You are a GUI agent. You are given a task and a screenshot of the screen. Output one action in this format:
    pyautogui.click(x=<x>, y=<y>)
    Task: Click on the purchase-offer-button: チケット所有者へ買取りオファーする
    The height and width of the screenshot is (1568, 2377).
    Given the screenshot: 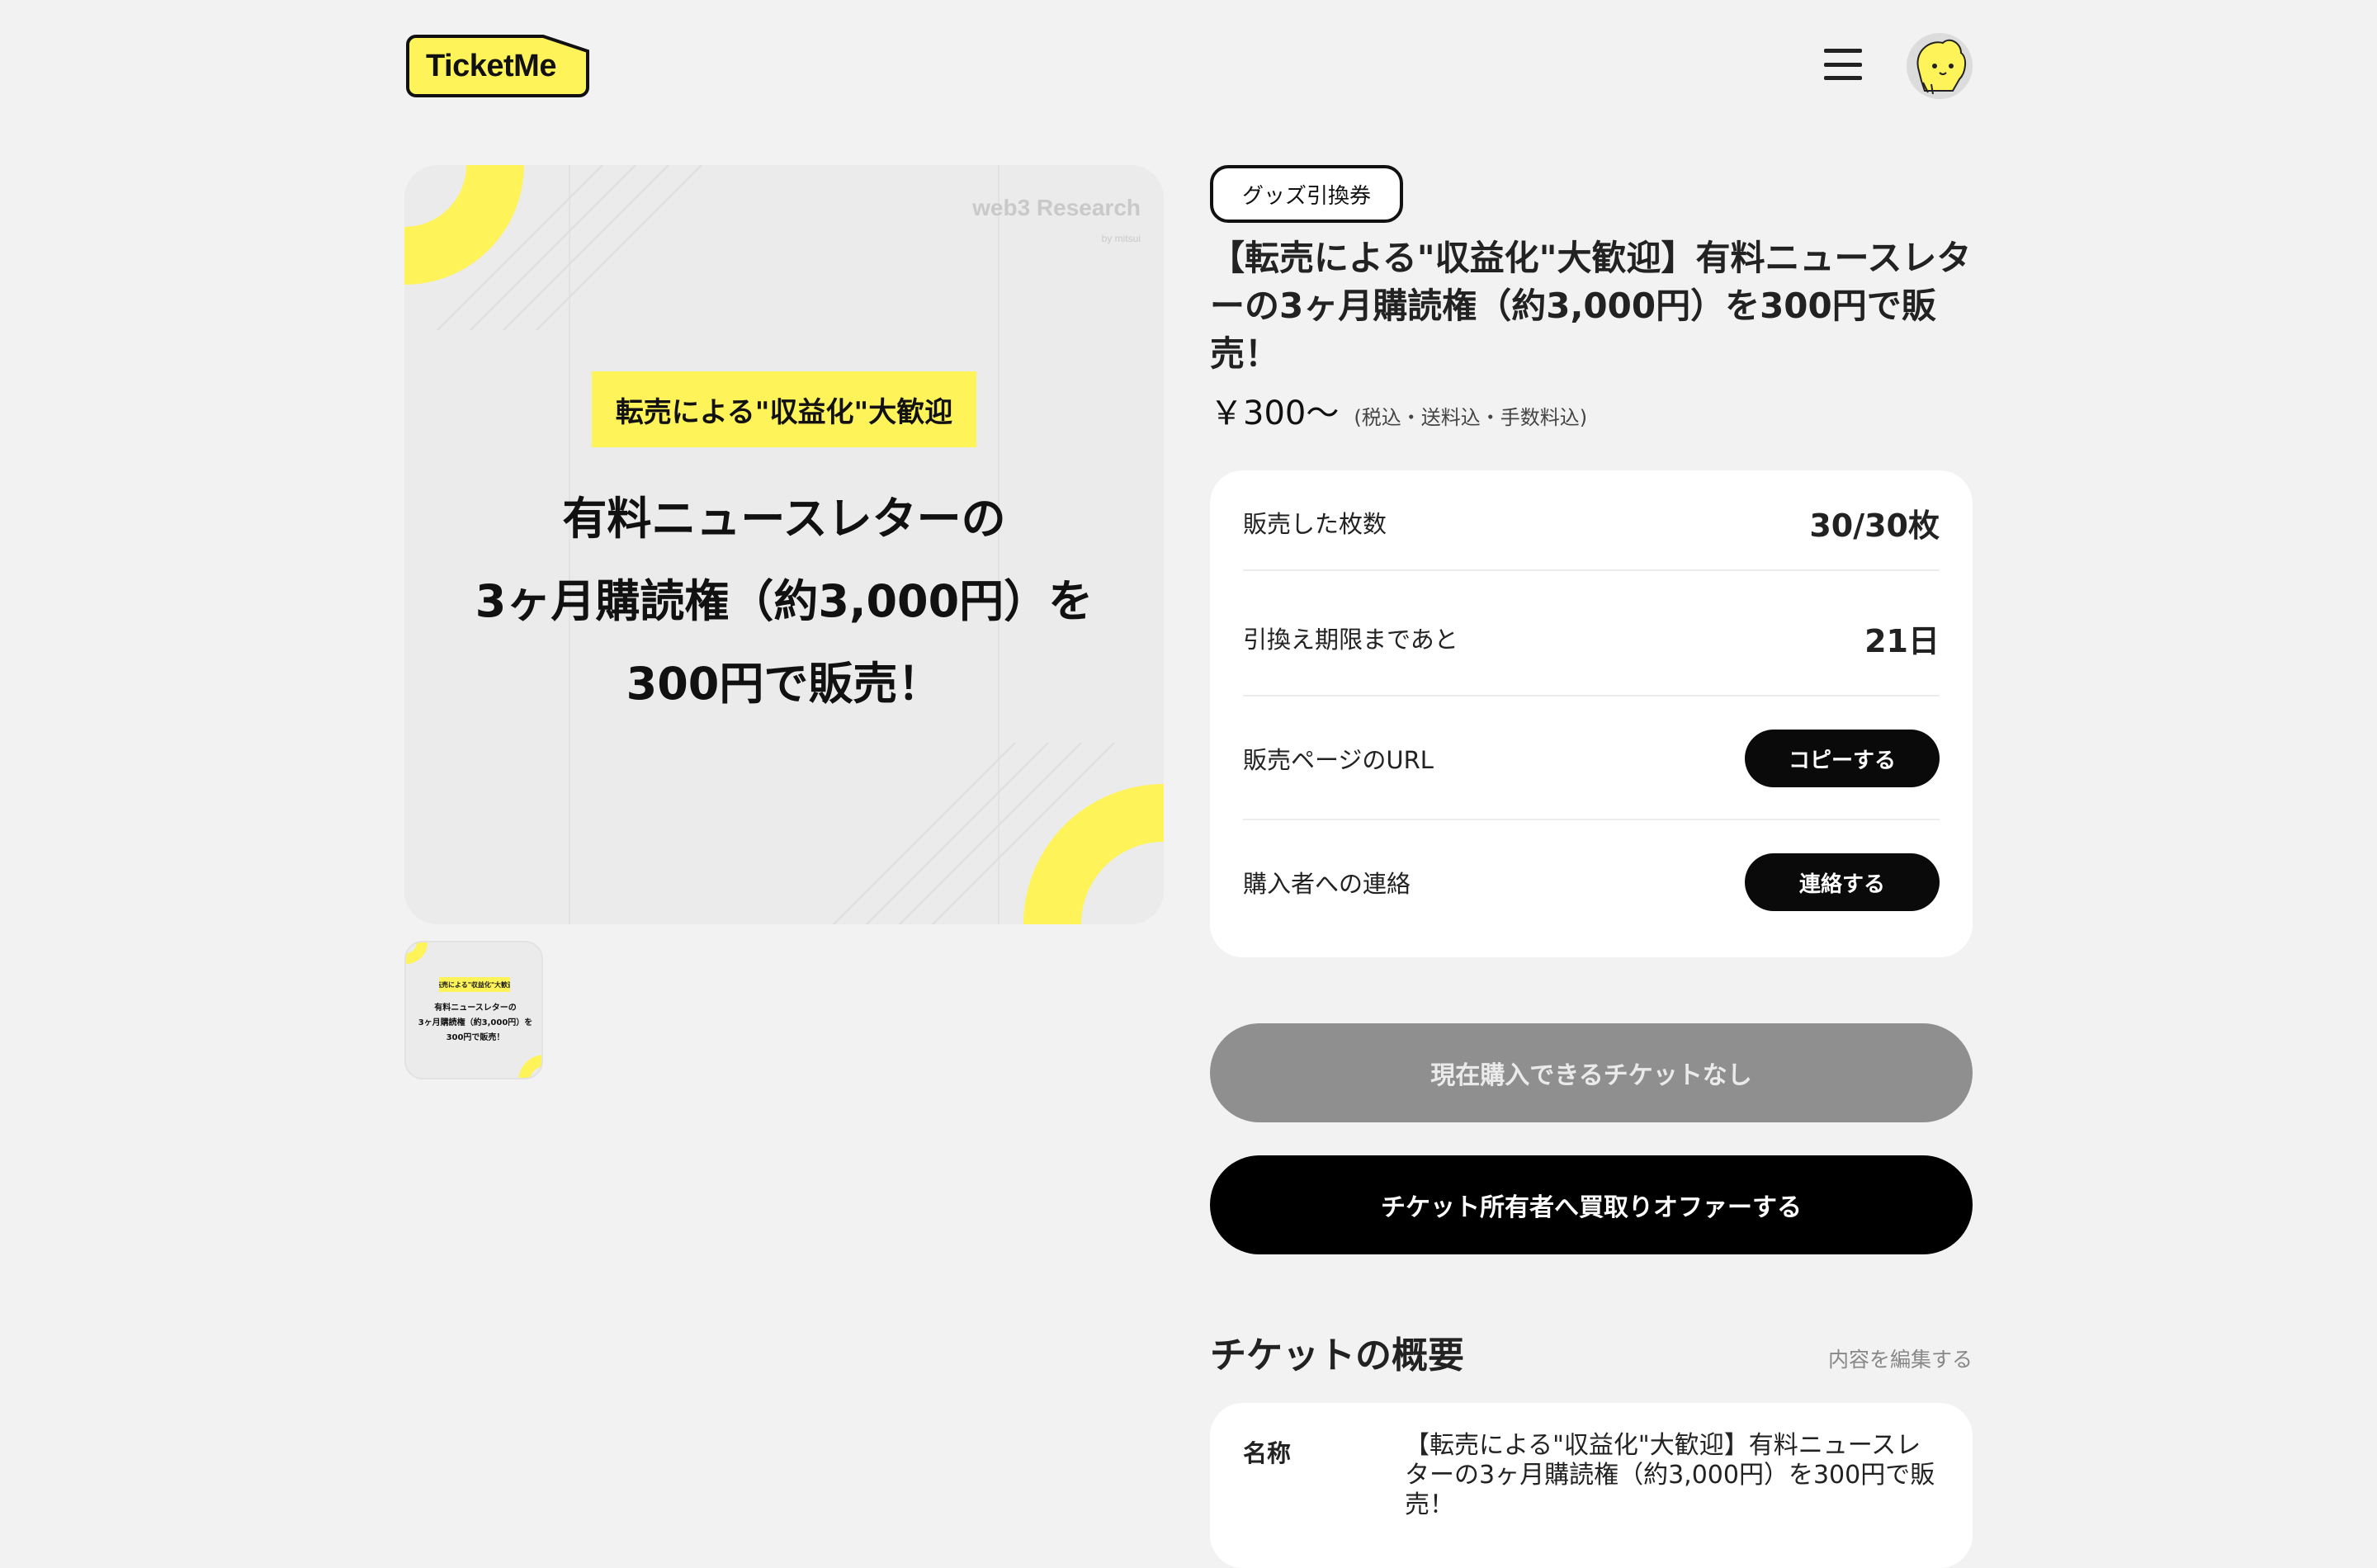 What is the action you would take?
    pyautogui.click(x=1591, y=1204)
    